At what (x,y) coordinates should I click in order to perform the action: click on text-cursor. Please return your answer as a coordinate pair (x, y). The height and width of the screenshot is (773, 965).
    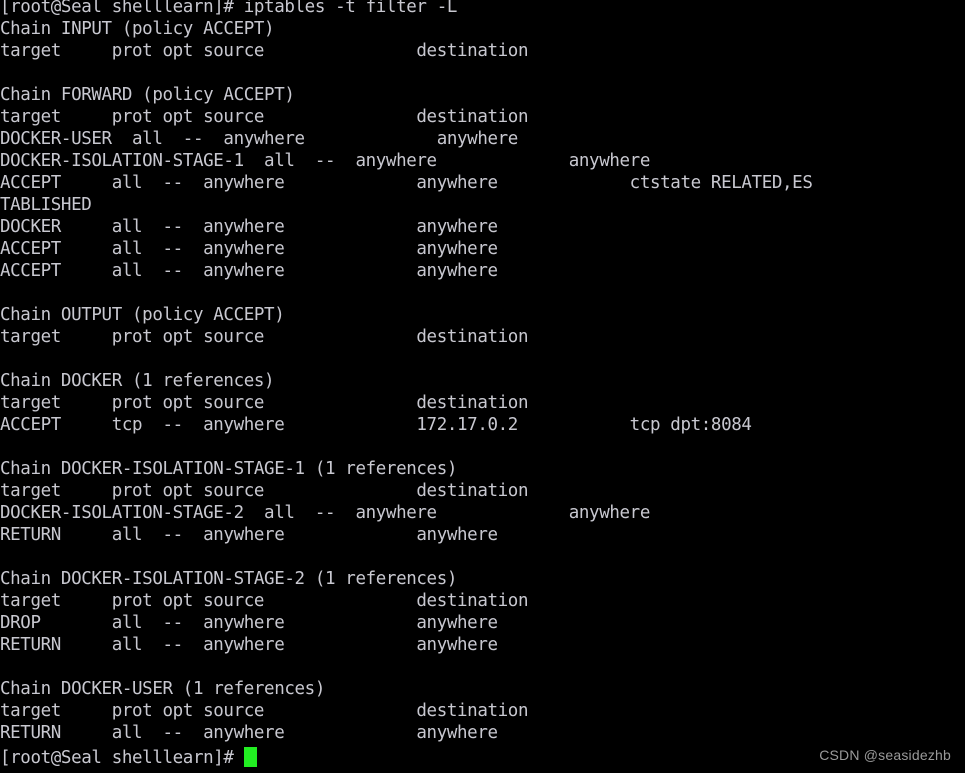
    Looking at the image, I should click on (250, 757).